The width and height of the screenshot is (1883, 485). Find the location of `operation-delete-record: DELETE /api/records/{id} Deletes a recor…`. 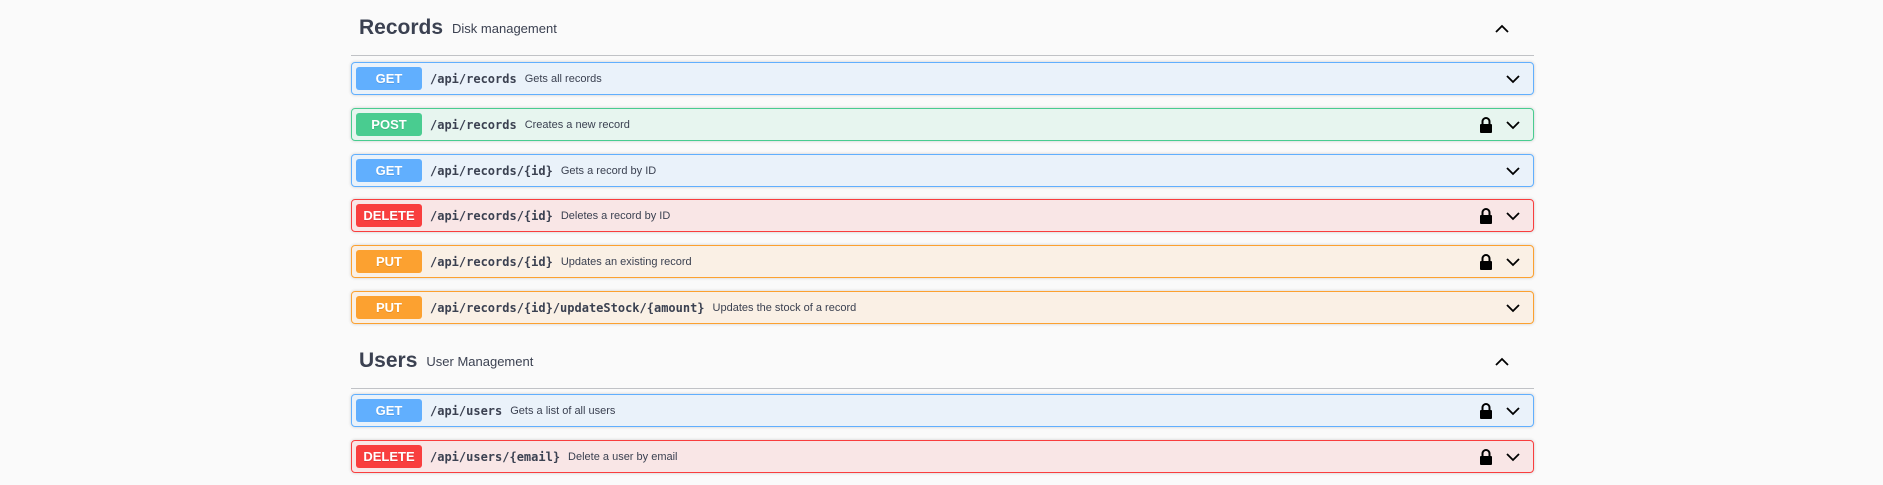

operation-delete-record: DELETE /api/records/{id} Deletes a recor… is located at coordinates (942, 215).